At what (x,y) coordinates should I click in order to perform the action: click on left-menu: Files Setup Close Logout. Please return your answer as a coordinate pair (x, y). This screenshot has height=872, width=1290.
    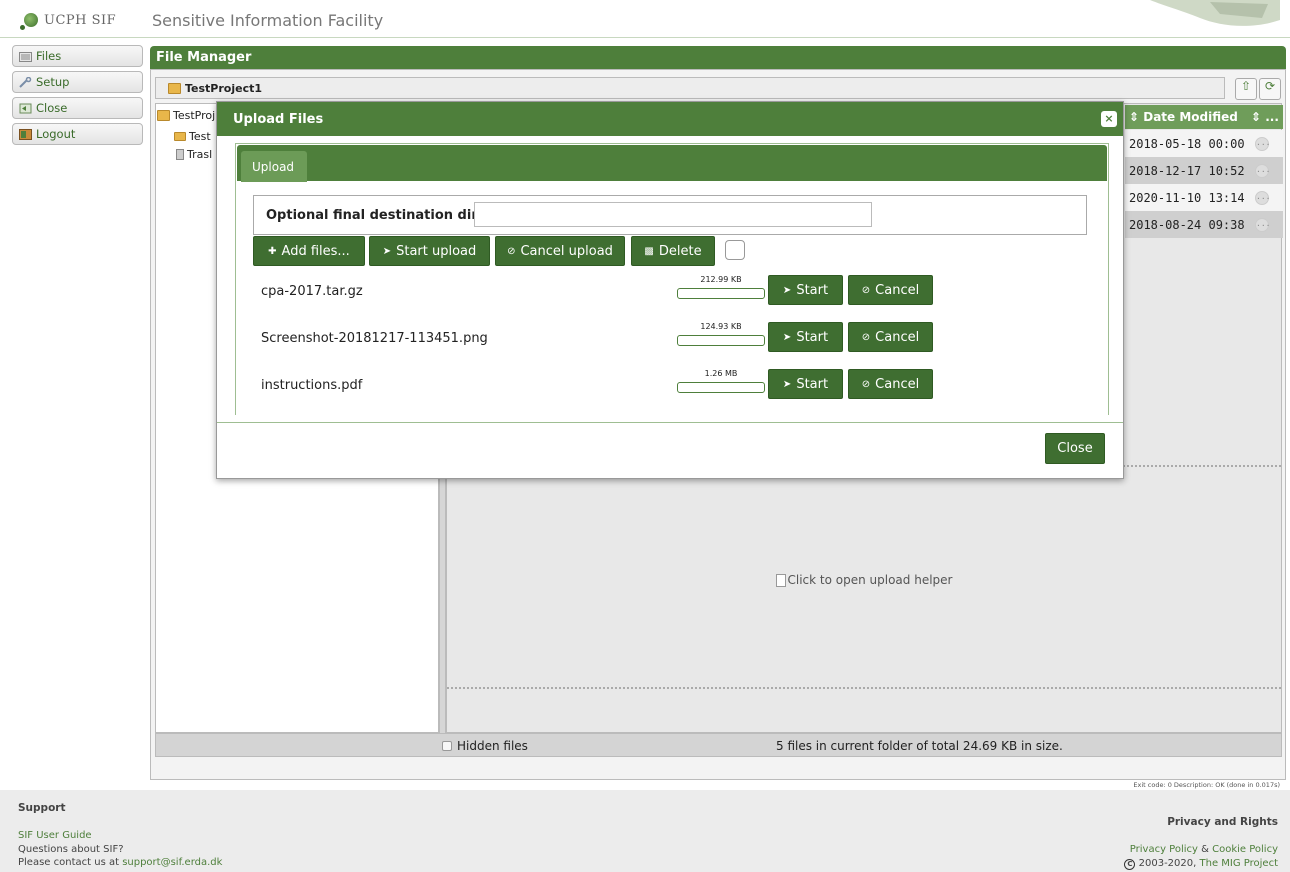
    Looking at the image, I should click on (77, 97).